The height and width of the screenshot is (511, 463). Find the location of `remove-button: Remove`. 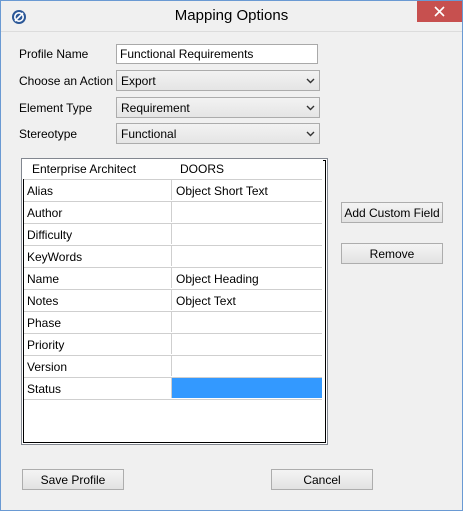

remove-button: Remove is located at coordinates (392, 253).